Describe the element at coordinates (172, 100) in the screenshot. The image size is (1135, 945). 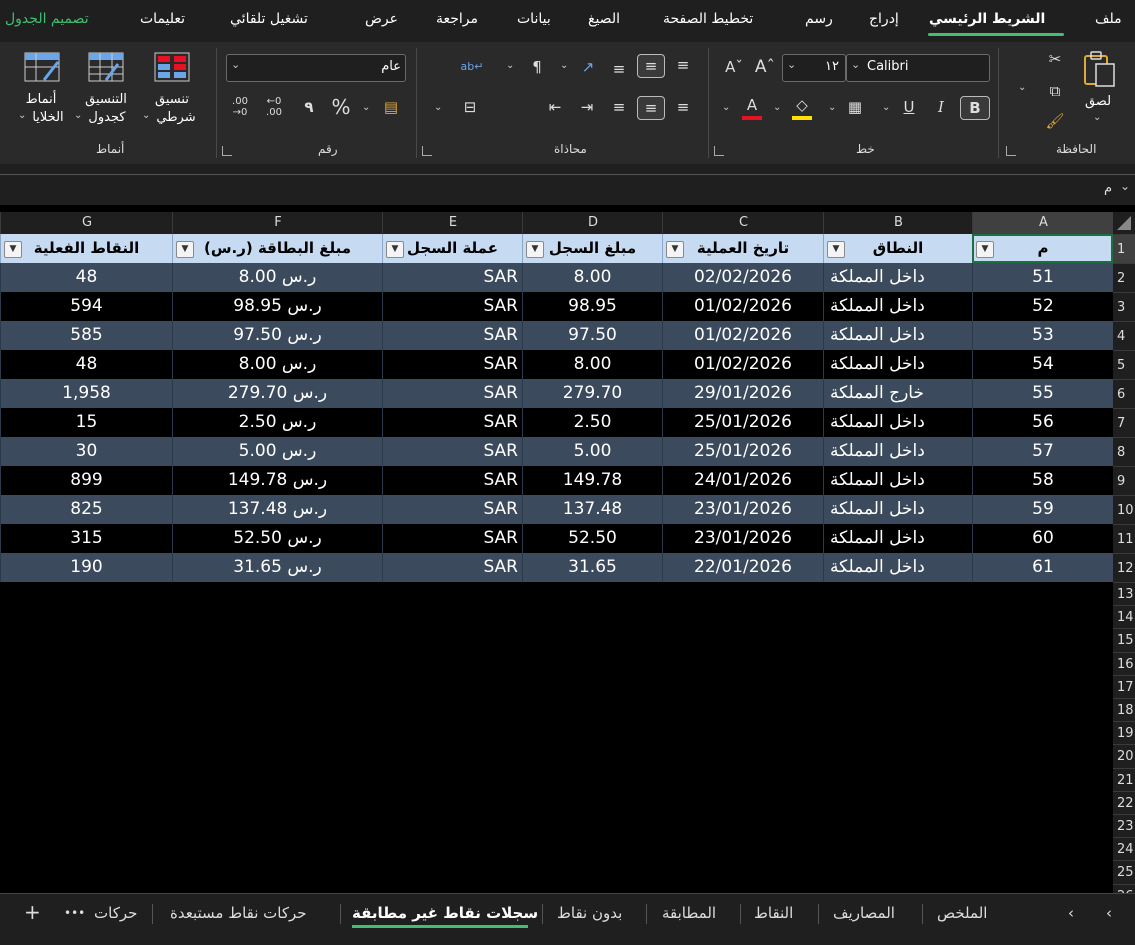
I see `conditional-formatting-label-1: تنسيق` at that location.